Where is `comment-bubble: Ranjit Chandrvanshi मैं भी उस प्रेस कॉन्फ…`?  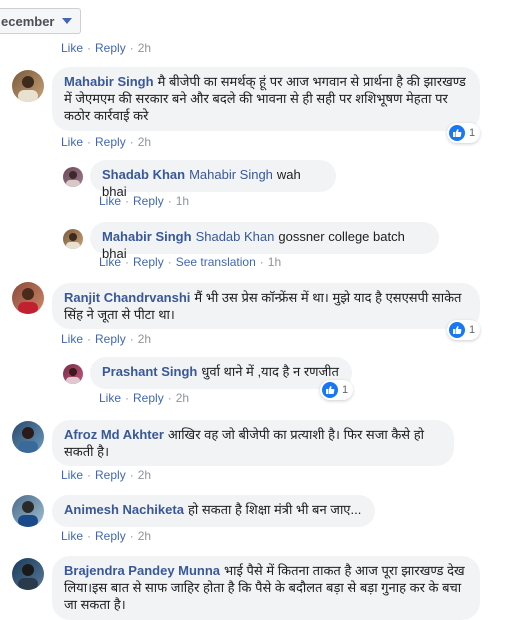 comment-bubble: Ranjit Chandrvanshi मैं भी उस प्रेस कॉन्फ… is located at coordinates (266, 306).